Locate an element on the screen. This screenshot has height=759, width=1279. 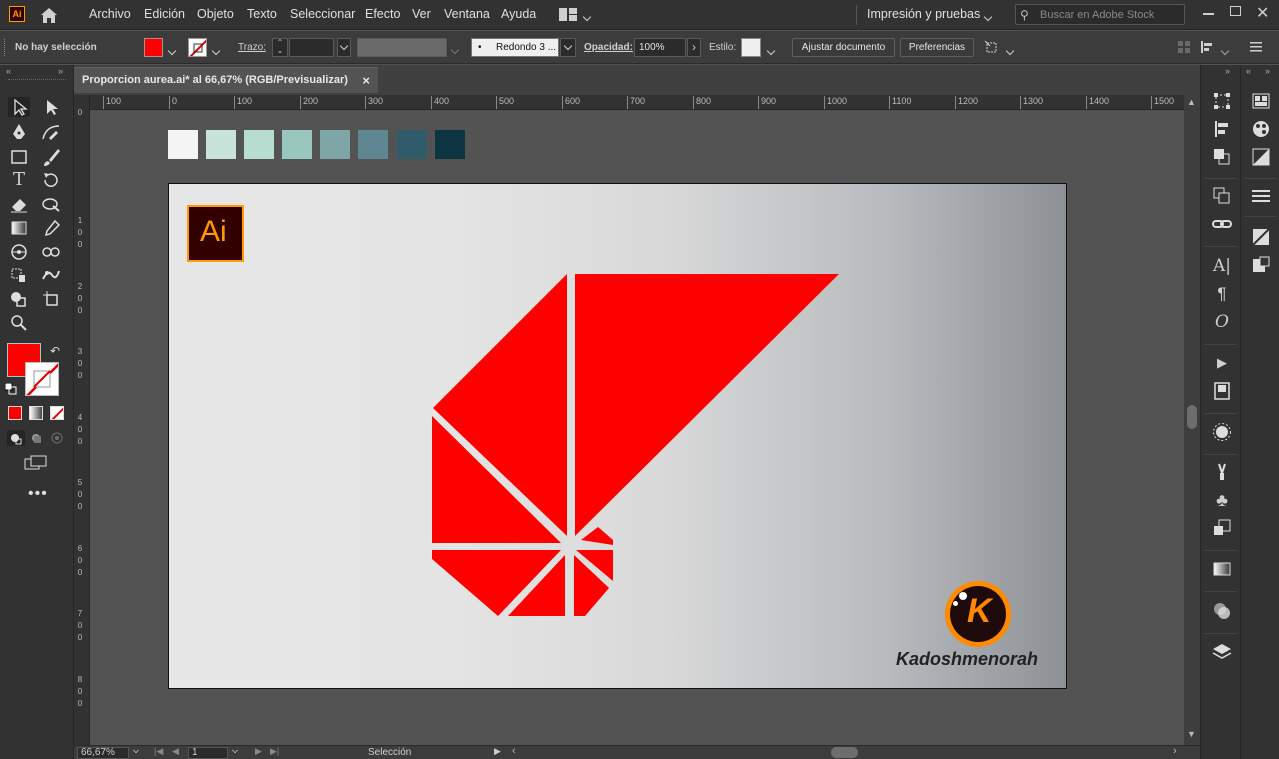
scroll-up-icon: ▲ is located at coordinates (1191, 102).